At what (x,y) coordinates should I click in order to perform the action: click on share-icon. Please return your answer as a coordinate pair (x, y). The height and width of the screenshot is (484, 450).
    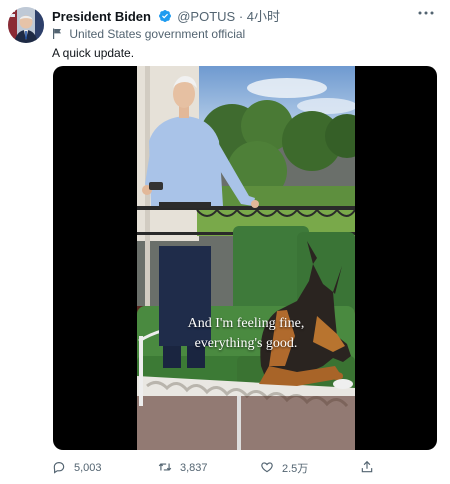
    Looking at the image, I should click on (367, 468).